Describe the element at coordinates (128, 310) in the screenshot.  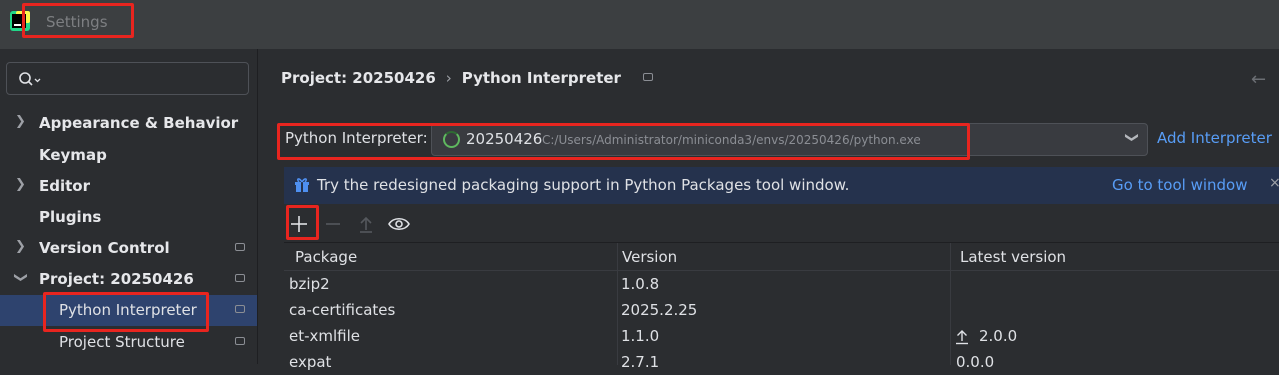
I see `sidebar-item-python-interpreter: Python Interpreter` at that location.